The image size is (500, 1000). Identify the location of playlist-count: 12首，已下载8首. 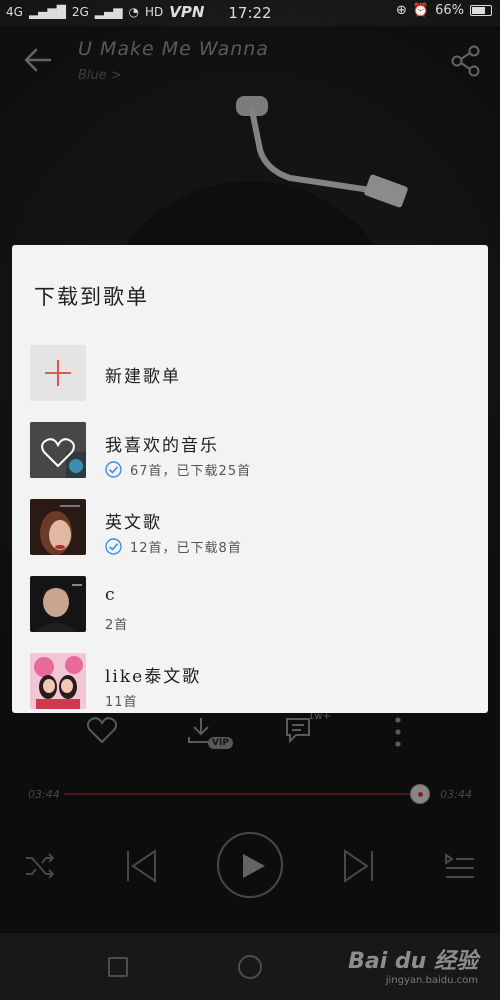
(186, 548).